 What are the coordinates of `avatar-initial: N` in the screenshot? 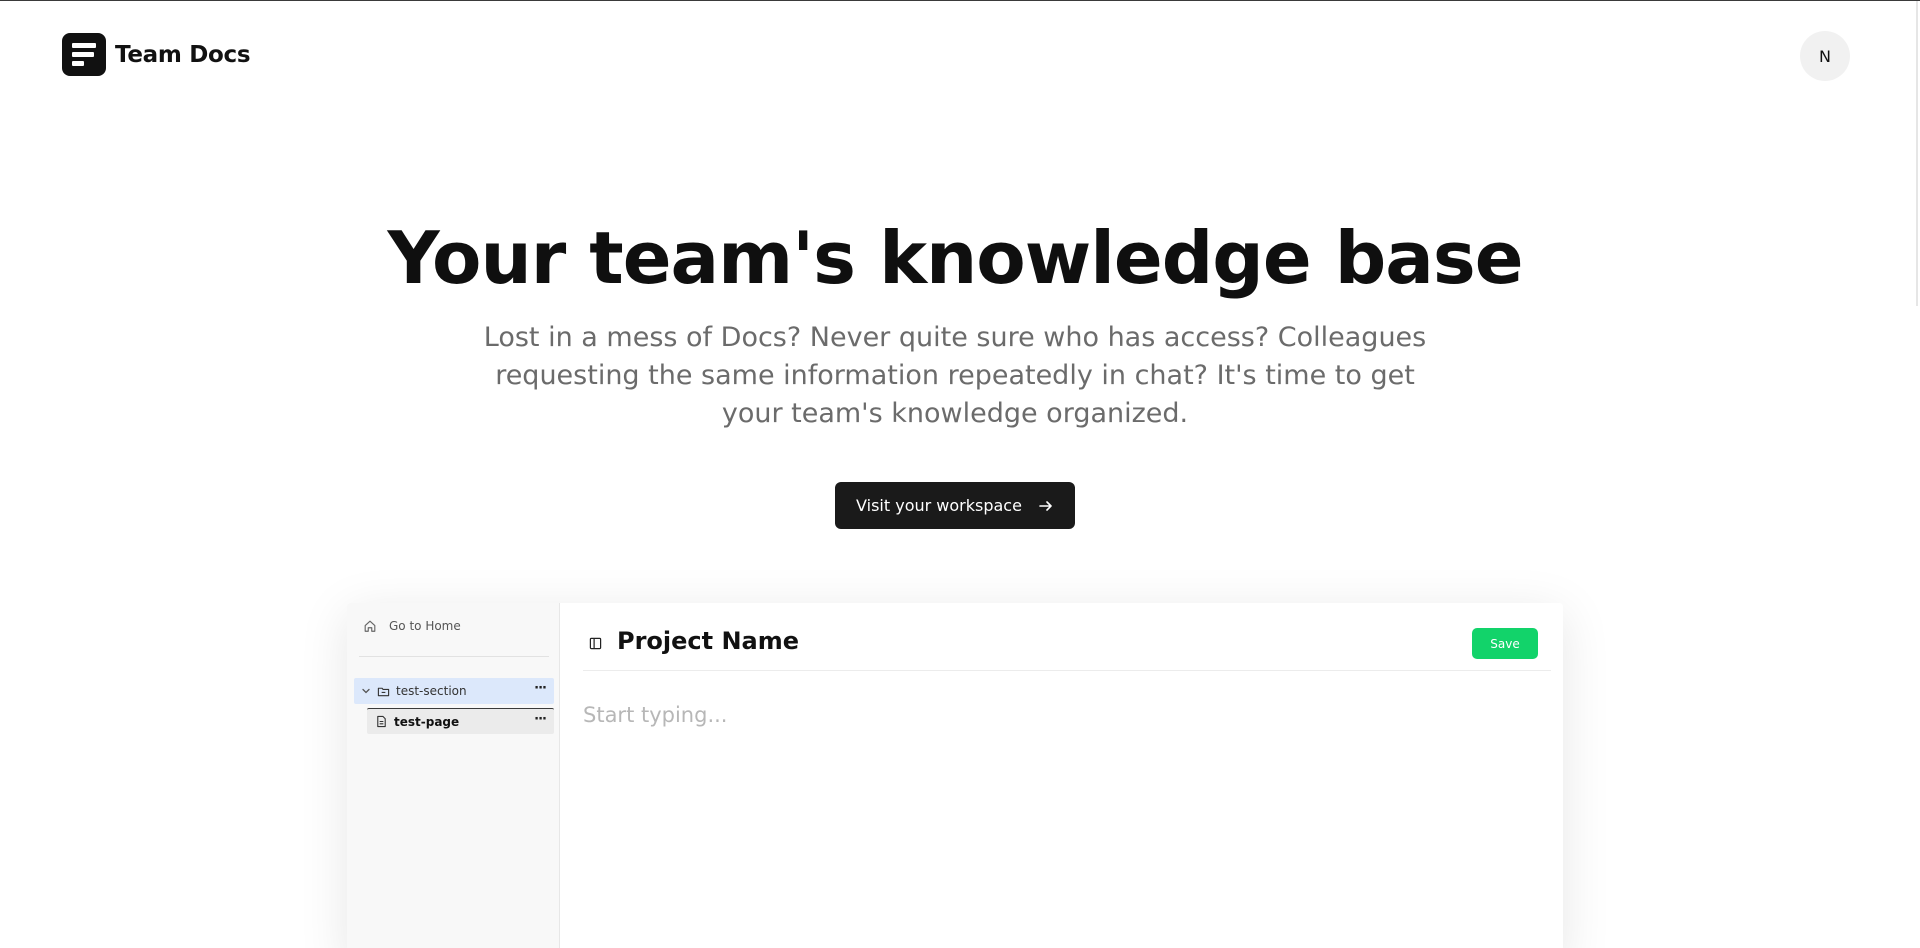 It's located at (1825, 56).